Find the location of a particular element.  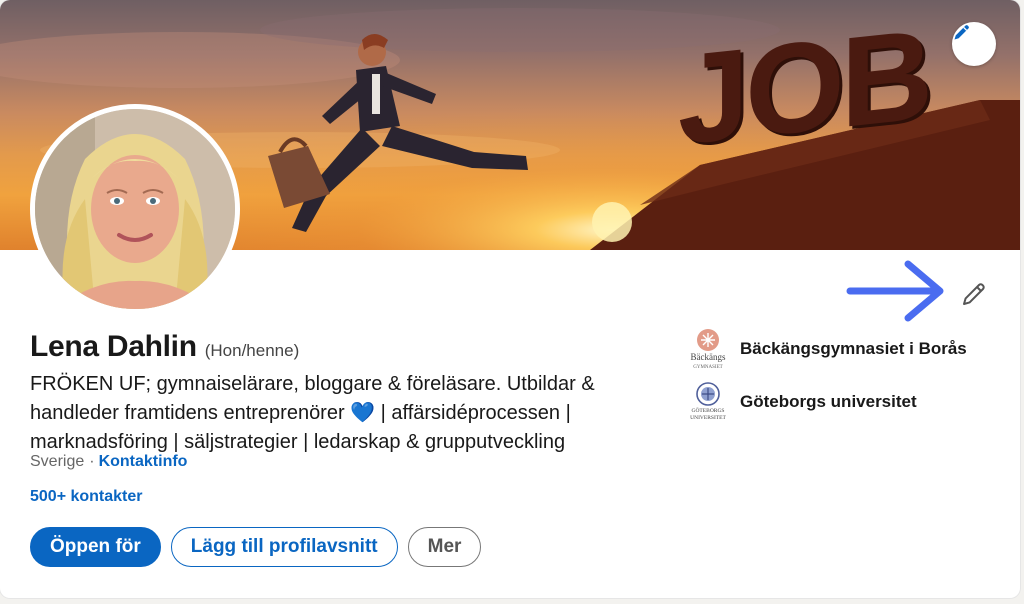

backangs-logo-icon: Bäckängs GYMNASIET is located at coordinates (708, 349).